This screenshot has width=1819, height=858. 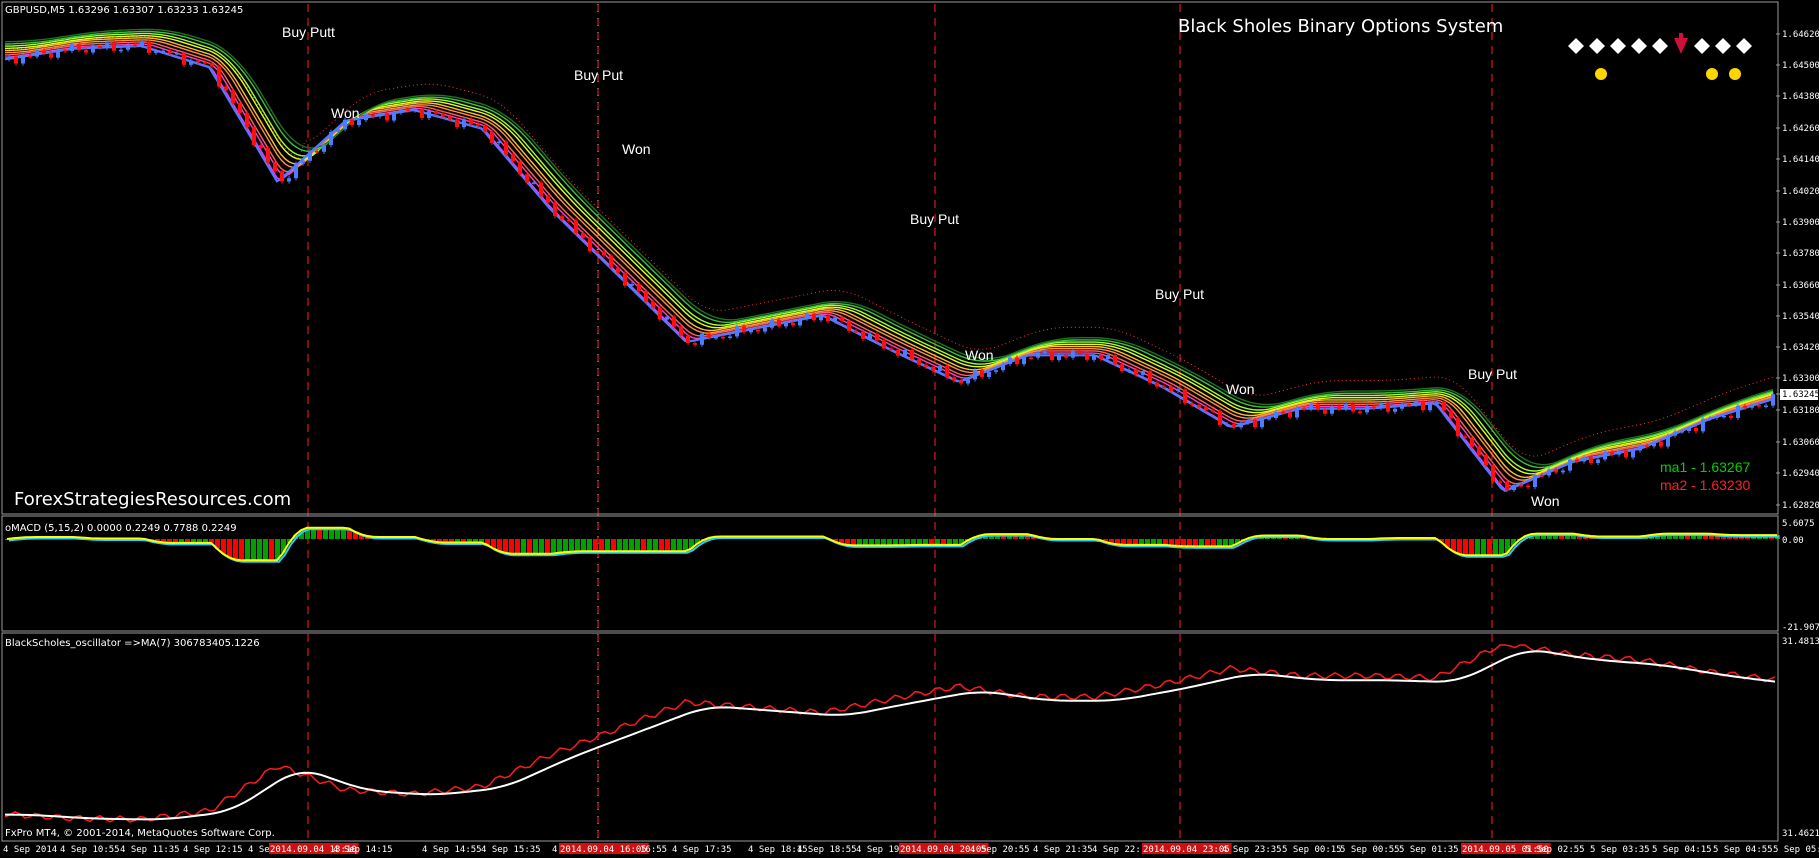 What do you see at coordinates (1705, 467) in the screenshot?
I see `ma1-label: ma1 - 1.63267` at bounding box center [1705, 467].